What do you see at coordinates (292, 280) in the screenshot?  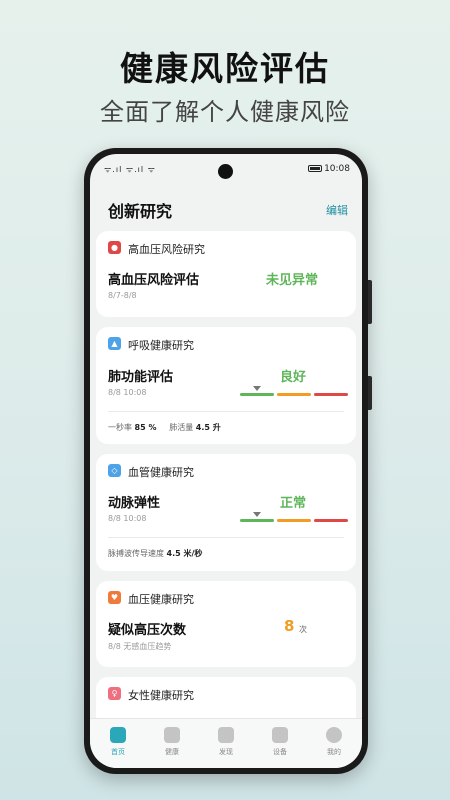 I see `status-text: 未见异常` at bounding box center [292, 280].